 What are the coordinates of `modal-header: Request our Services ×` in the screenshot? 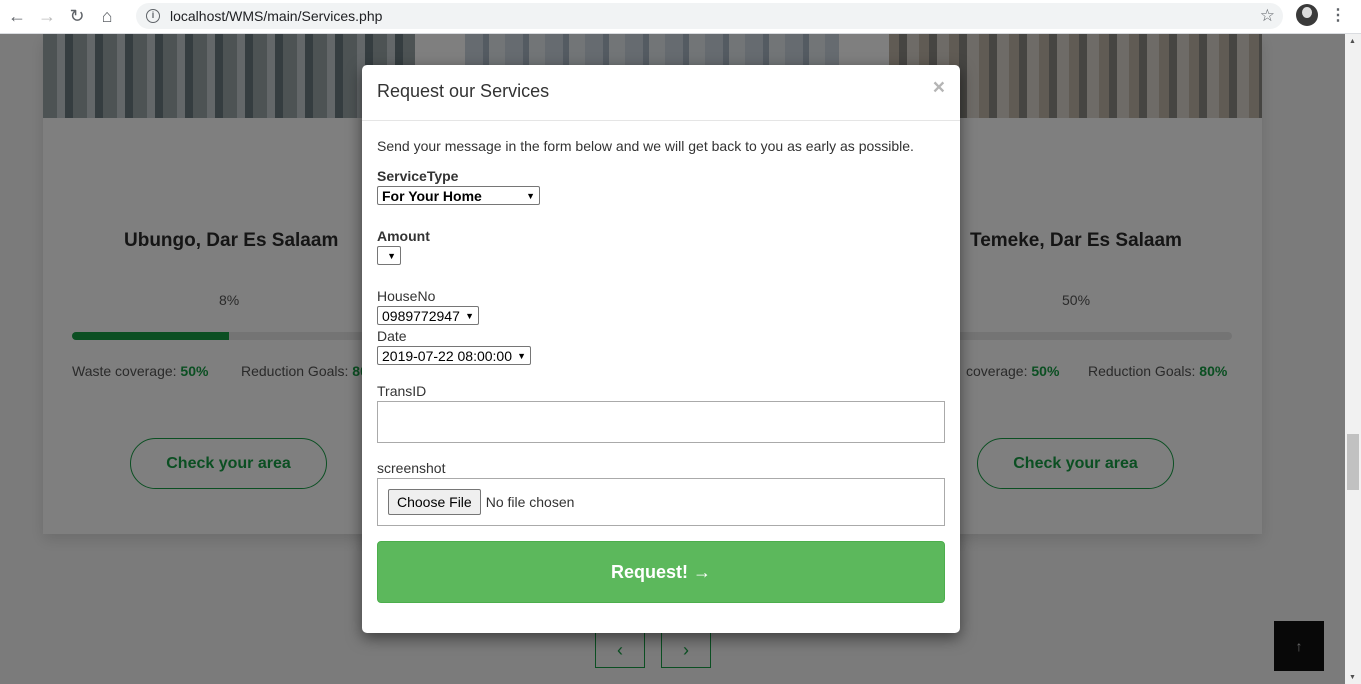 It's located at (661, 93).